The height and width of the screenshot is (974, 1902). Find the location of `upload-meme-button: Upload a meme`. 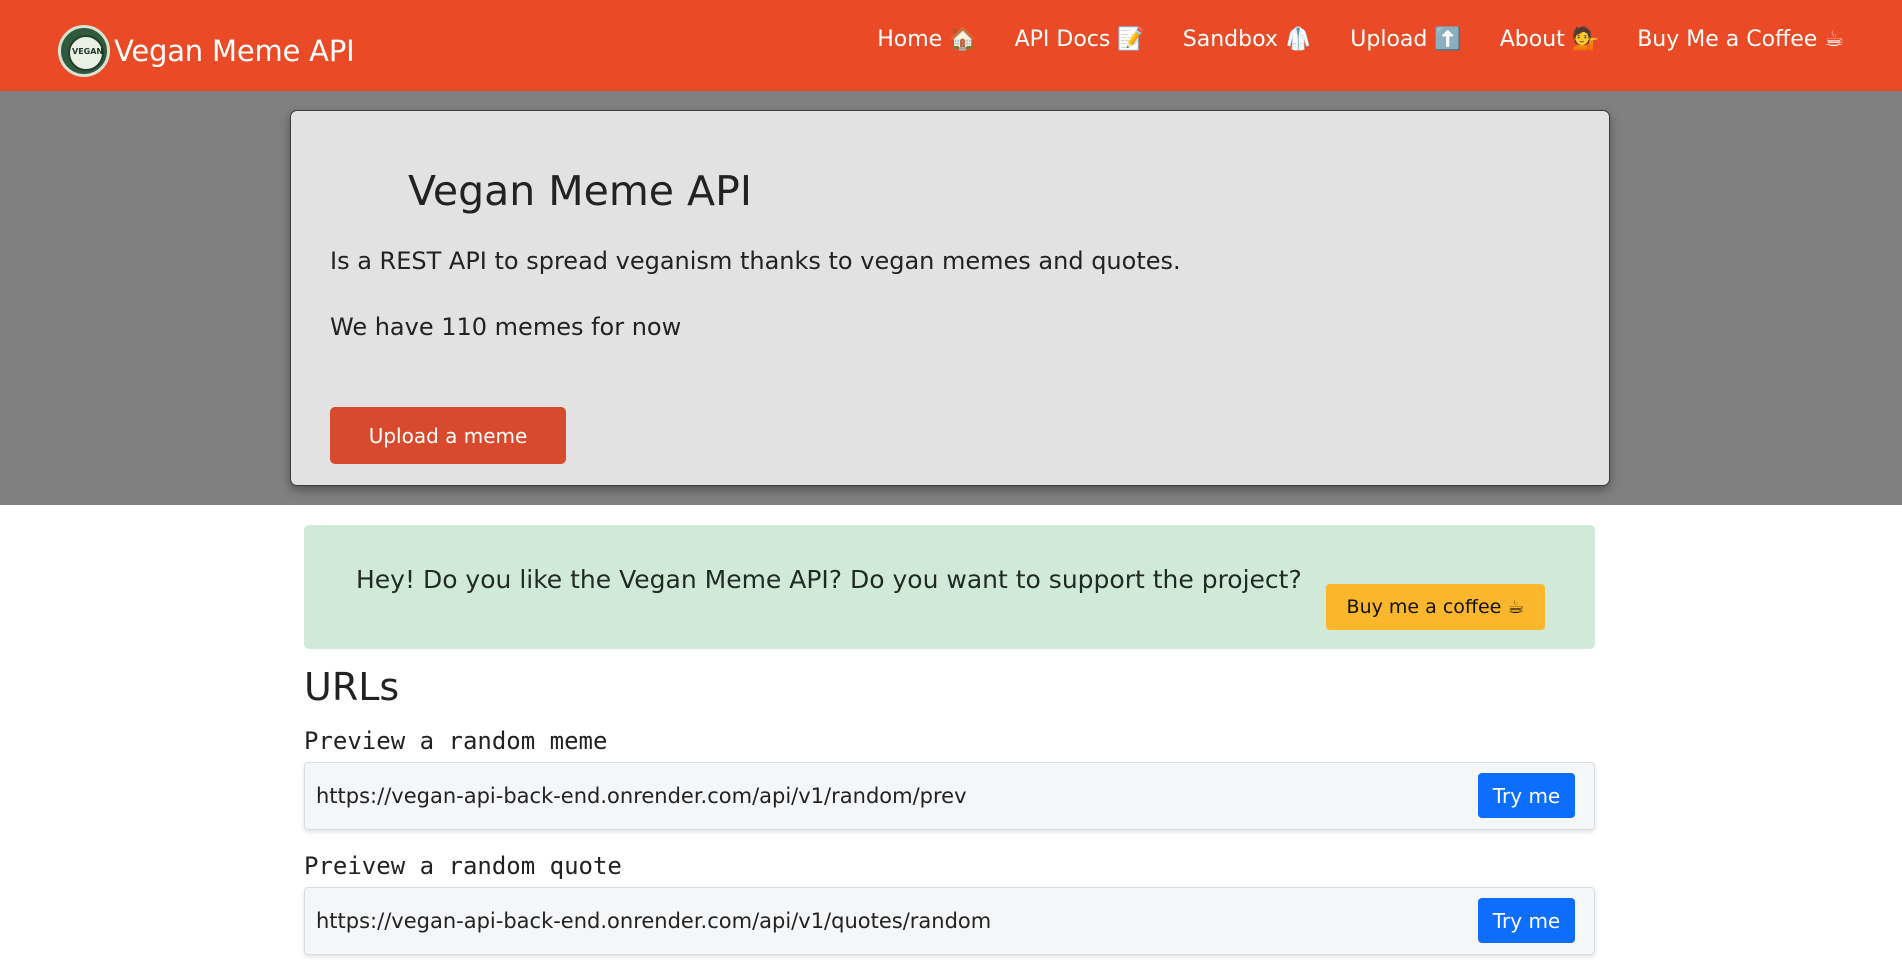

upload-meme-button: Upload a meme is located at coordinates (448, 435).